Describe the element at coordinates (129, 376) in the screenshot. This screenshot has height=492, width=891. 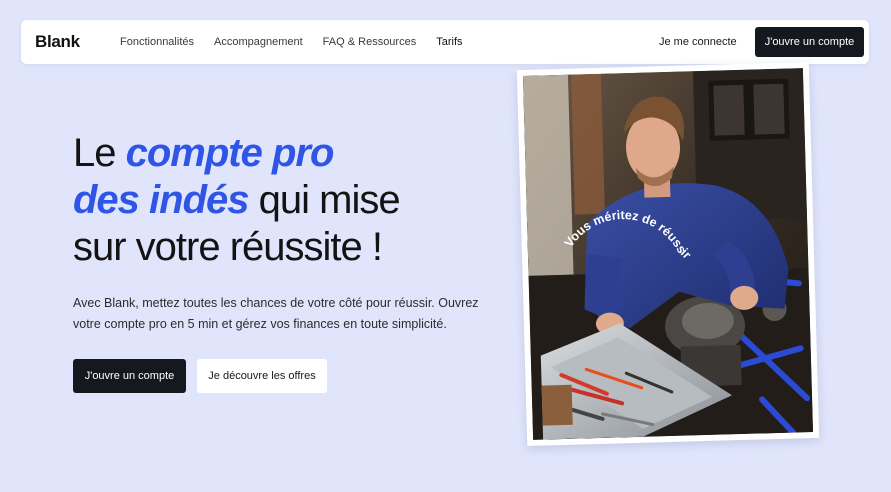
I see `hero-open-account-button: J'ouvre un compte` at that location.